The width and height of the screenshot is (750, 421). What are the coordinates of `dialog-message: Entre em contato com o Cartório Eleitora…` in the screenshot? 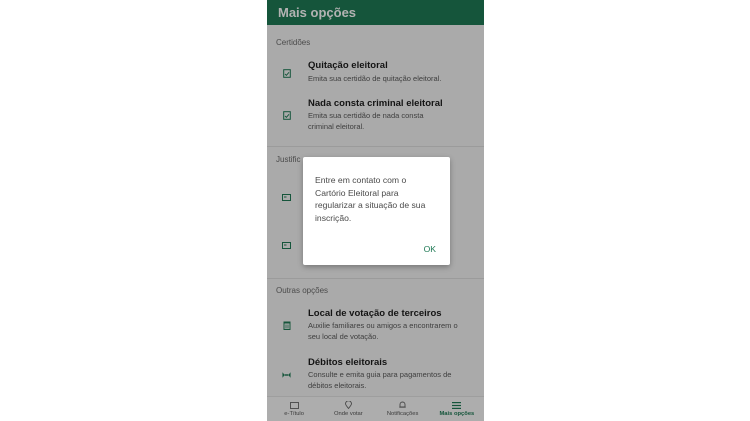 It's located at (370, 199).